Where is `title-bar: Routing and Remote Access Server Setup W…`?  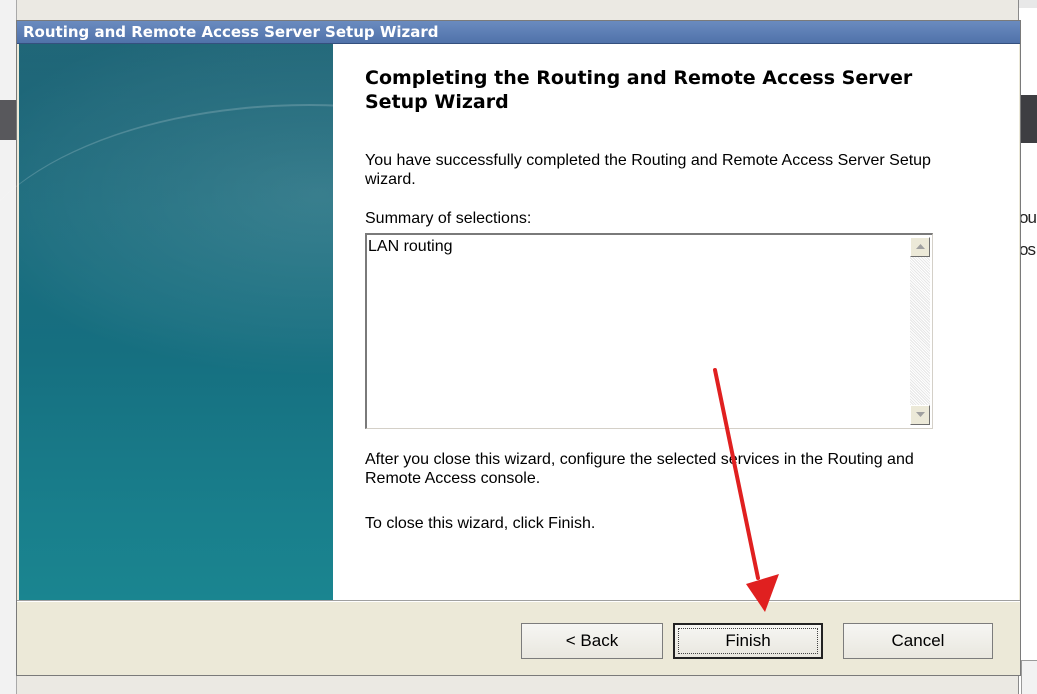
title-bar: Routing and Remote Access Server Setup W… is located at coordinates (518, 32).